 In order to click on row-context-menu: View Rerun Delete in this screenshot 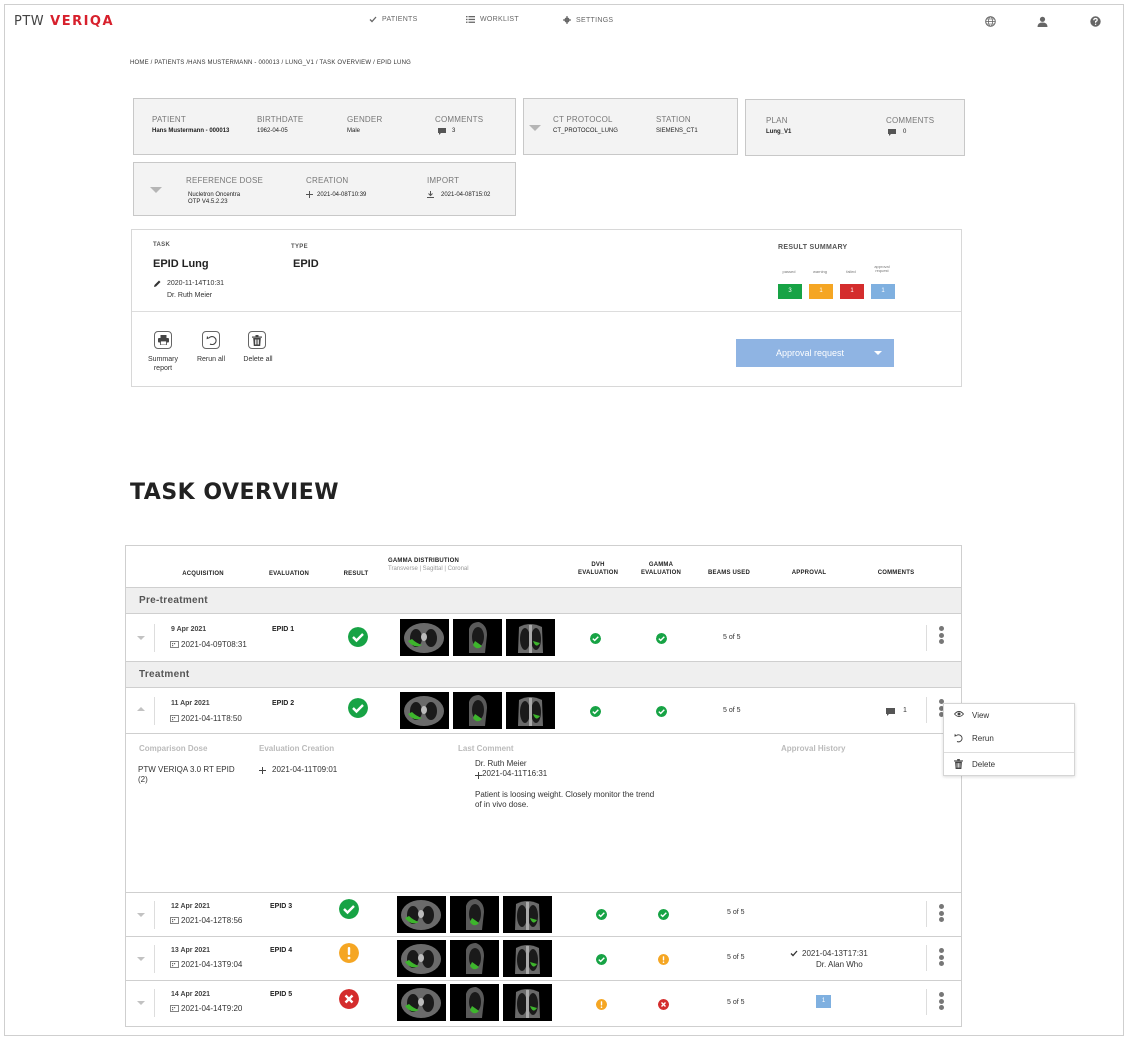, I will do `click(1009, 739)`.